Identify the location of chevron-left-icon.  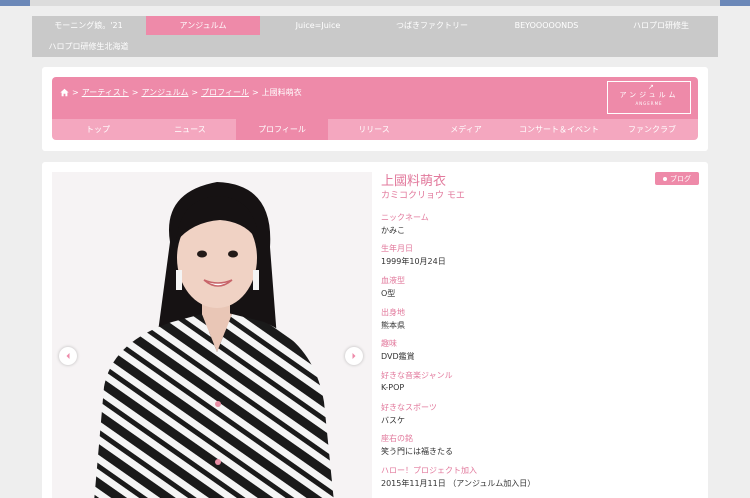
(68, 356).